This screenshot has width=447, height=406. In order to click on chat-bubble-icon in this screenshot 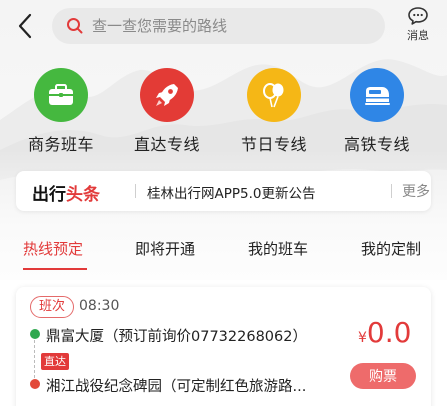, I will do `click(418, 16)`.